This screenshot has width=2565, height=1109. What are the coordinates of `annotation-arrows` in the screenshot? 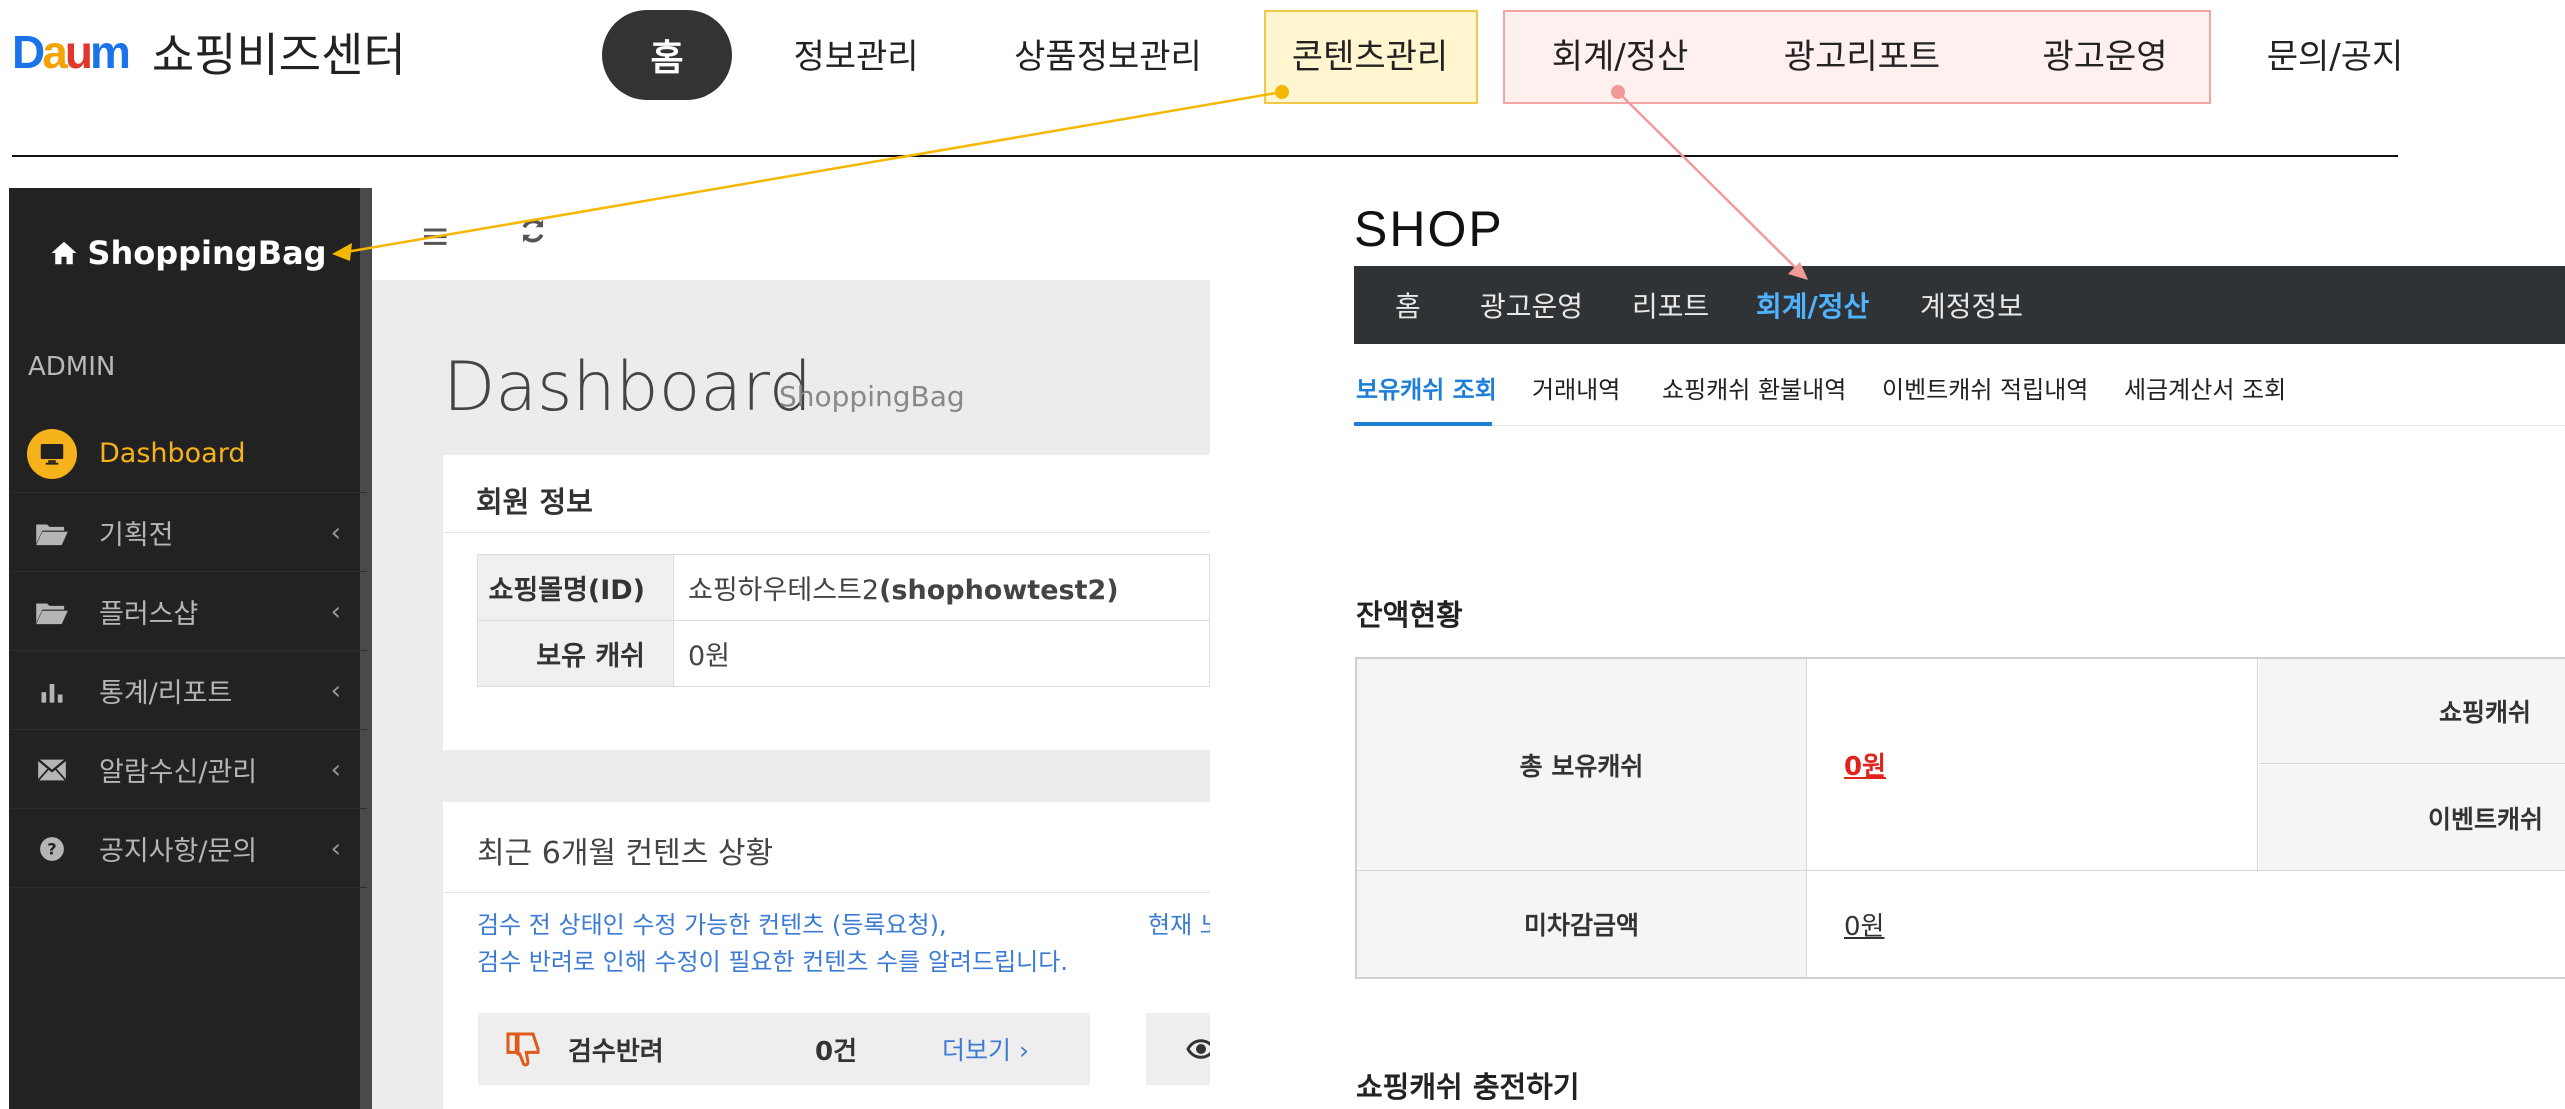 It's located at (1070, 182).